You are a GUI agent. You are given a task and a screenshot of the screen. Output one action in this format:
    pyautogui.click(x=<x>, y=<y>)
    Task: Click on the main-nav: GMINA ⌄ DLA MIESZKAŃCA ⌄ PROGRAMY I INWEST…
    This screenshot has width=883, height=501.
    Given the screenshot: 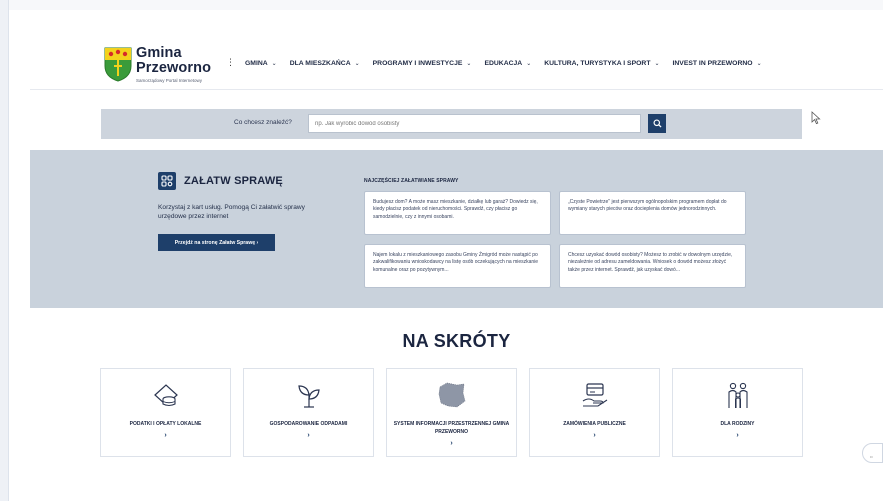 What is the action you would take?
    pyautogui.click(x=510, y=63)
    